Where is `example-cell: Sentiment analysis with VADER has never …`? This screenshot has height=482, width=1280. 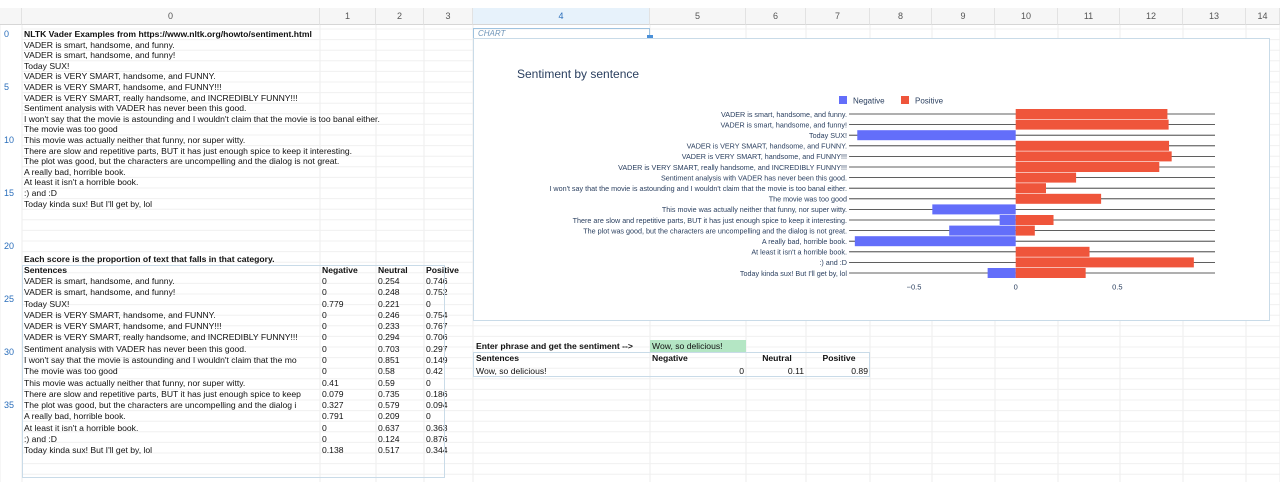
example-cell: Sentiment analysis with VADER has never … is located at coordinates (247, 108).